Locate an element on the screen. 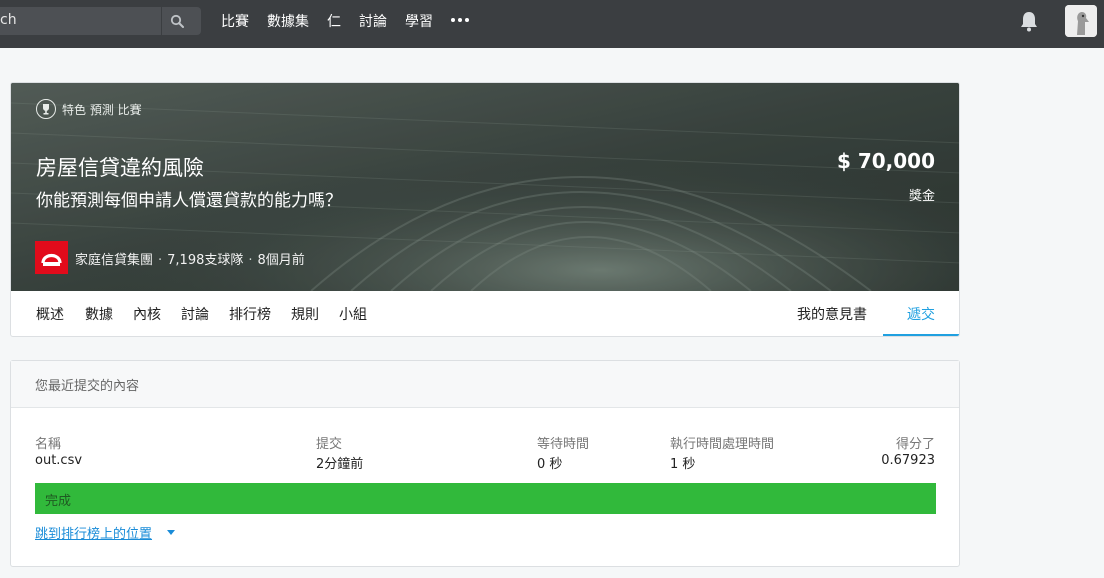 This screenshot has height=578, width=1104. header-name: 名稱 is located at coordinates (48, 444).